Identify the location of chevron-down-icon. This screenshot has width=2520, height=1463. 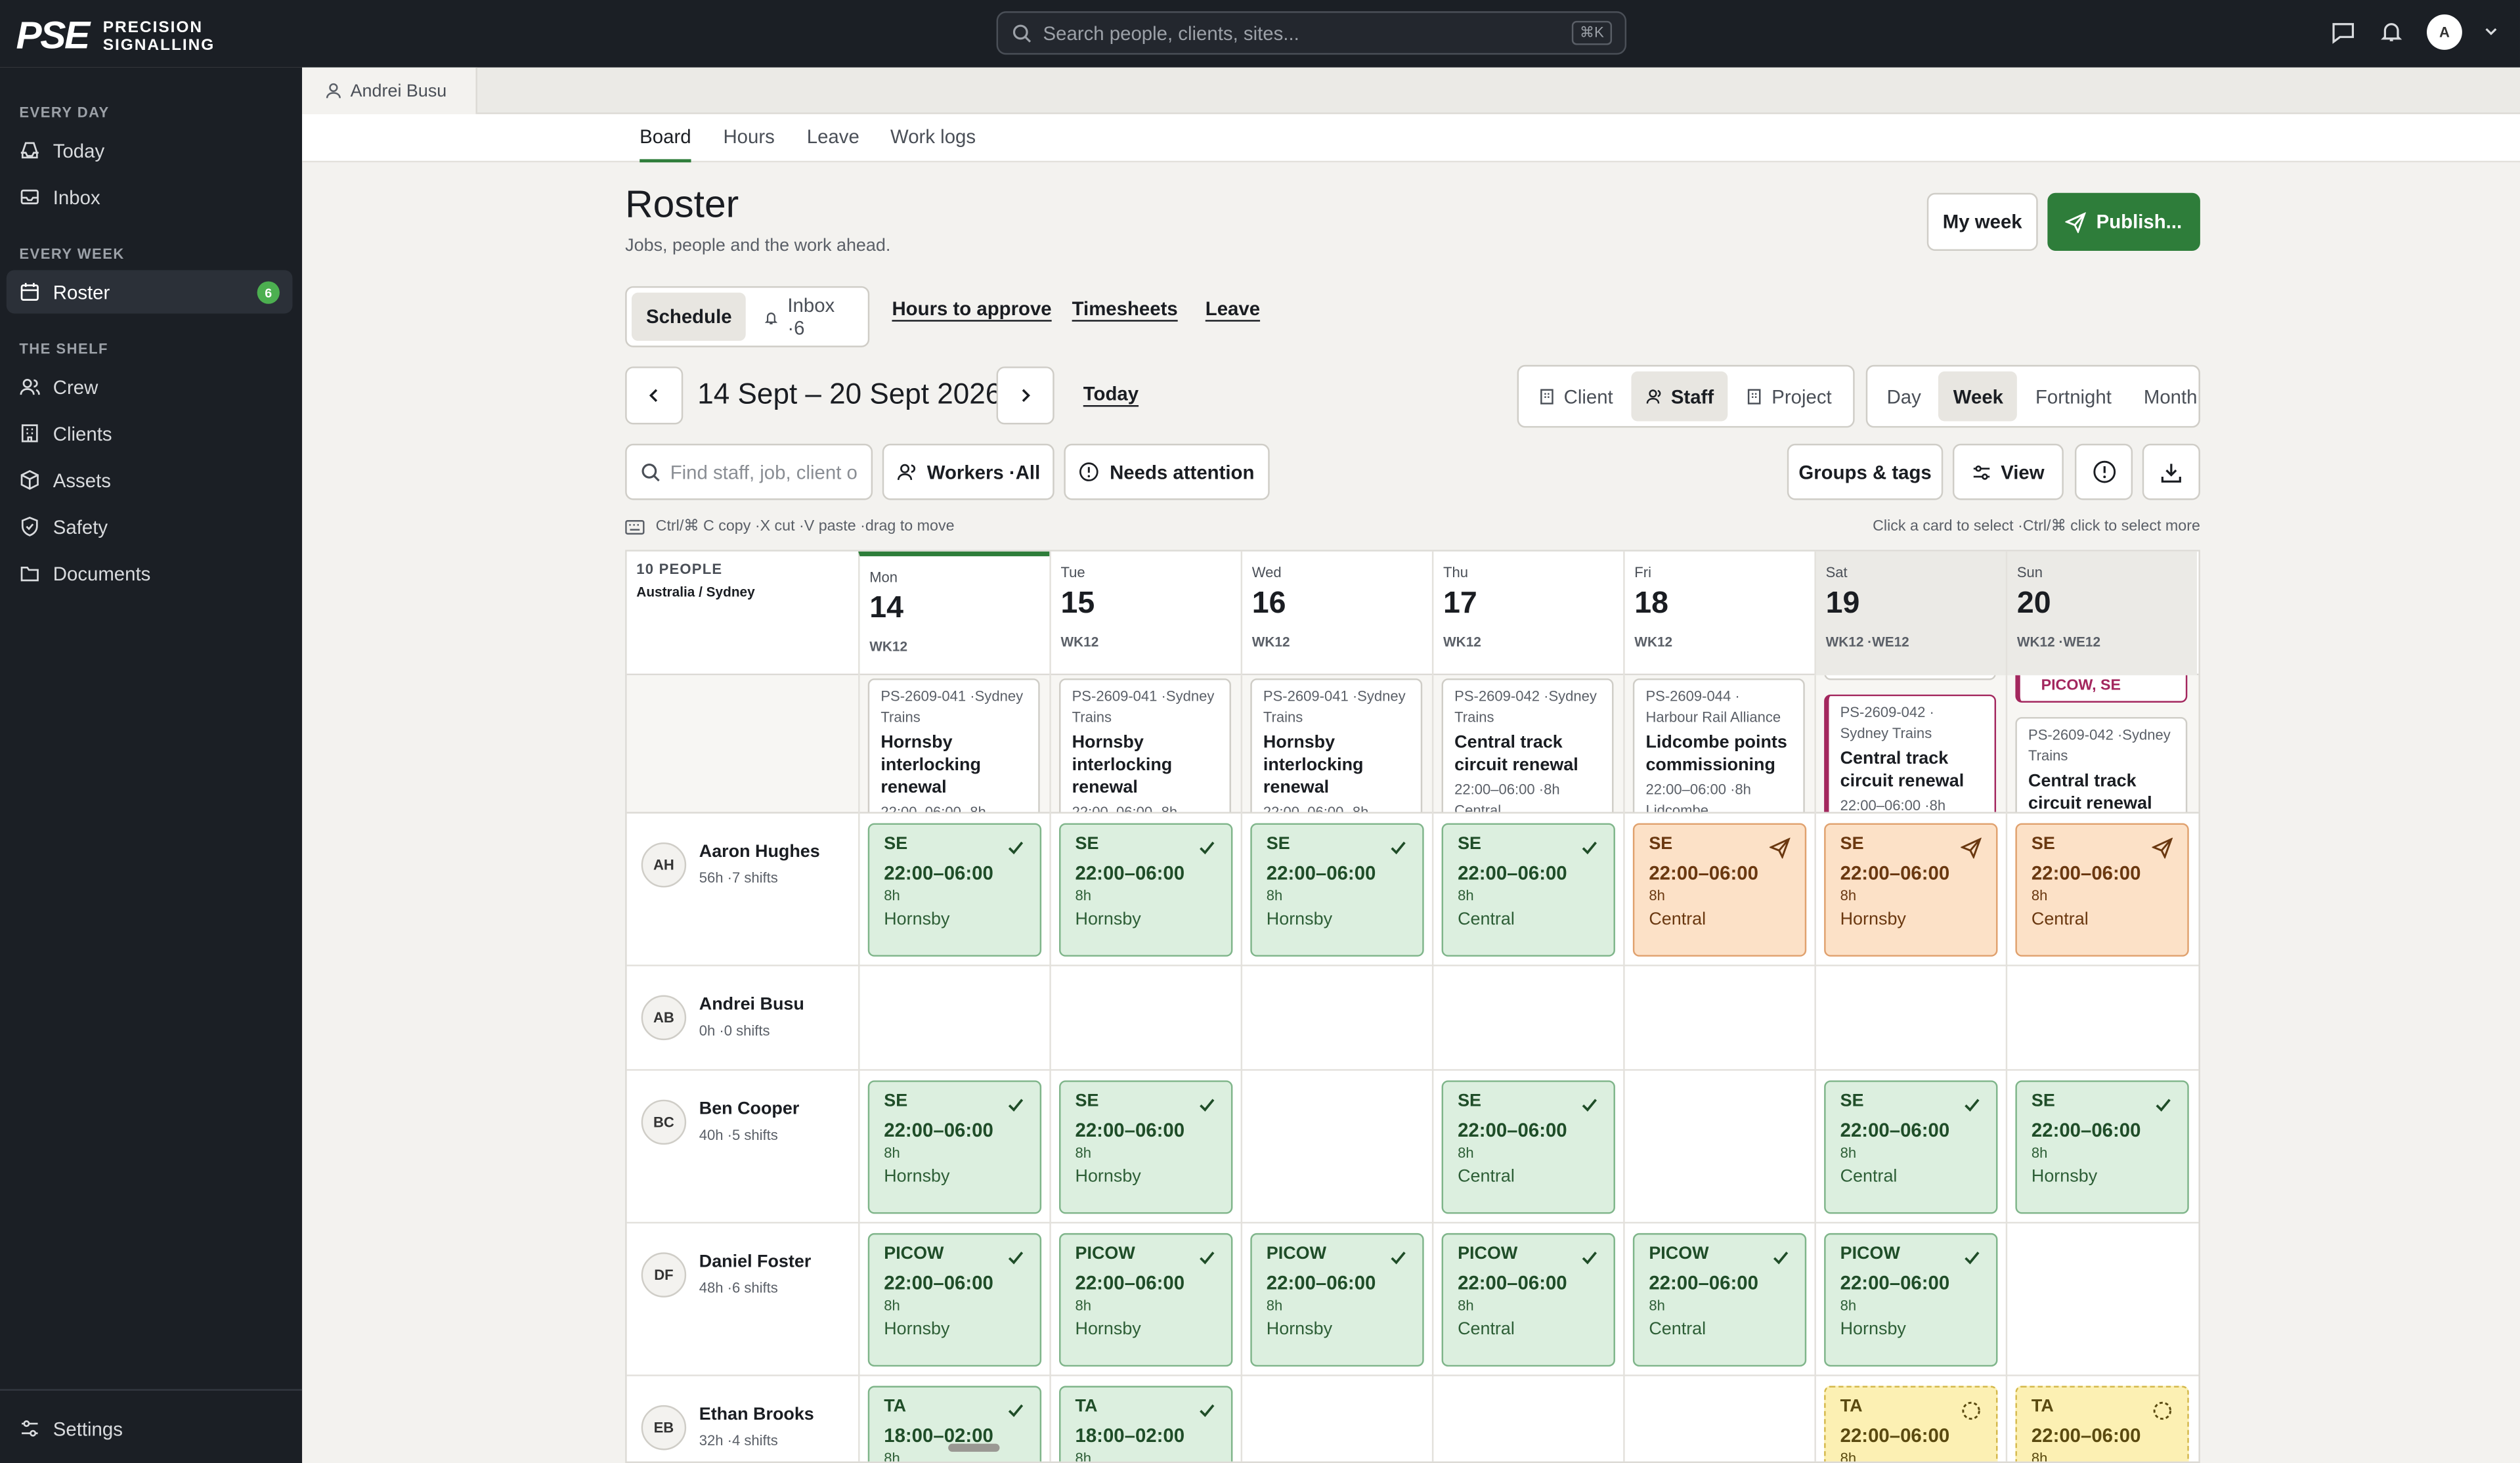
(2491, 32).